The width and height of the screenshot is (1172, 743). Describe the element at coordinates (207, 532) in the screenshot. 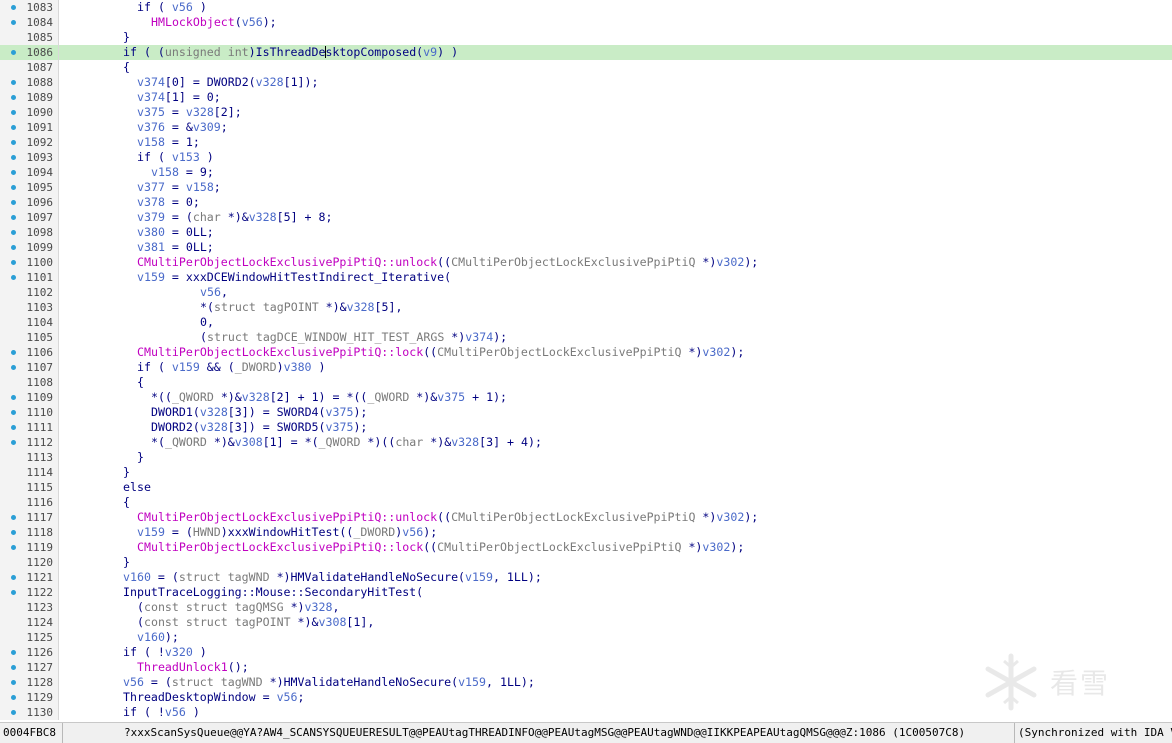

I see `type-token: HWND` at that location.